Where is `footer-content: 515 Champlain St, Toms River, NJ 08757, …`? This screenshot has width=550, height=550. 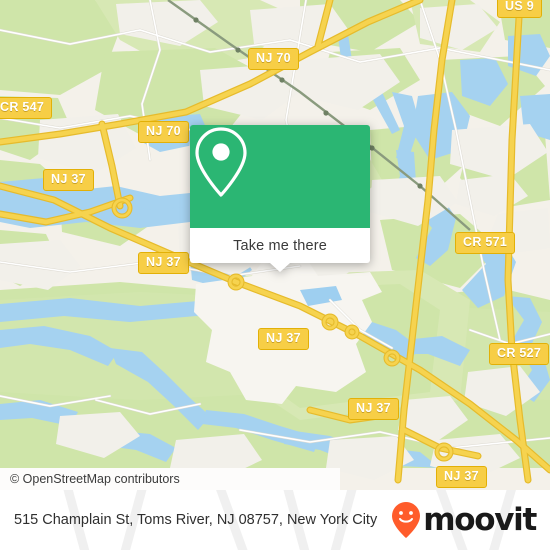 footer-content: 515 Champlain St, Toms River, NJ 08757, … is located at coordinates (275, 520).